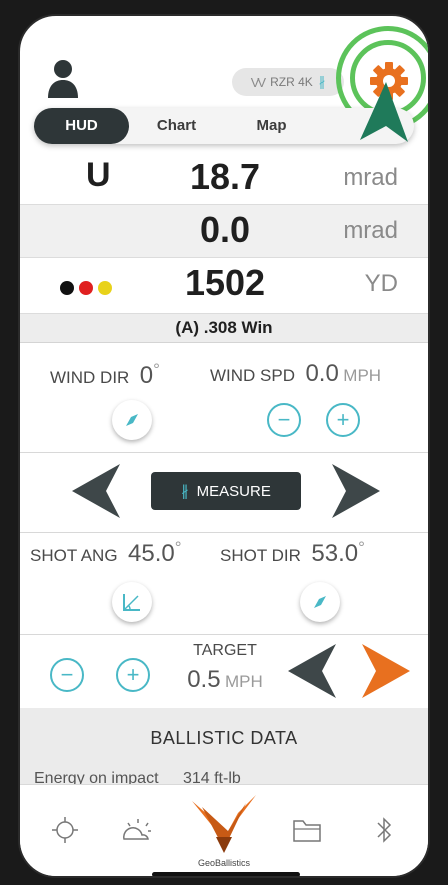 This screenshot has height=885, width=448. What do you see at coordinates (233, 491) in the screenshot?
I see `measure-label: MEASURE` at bounding box center [233, 491].